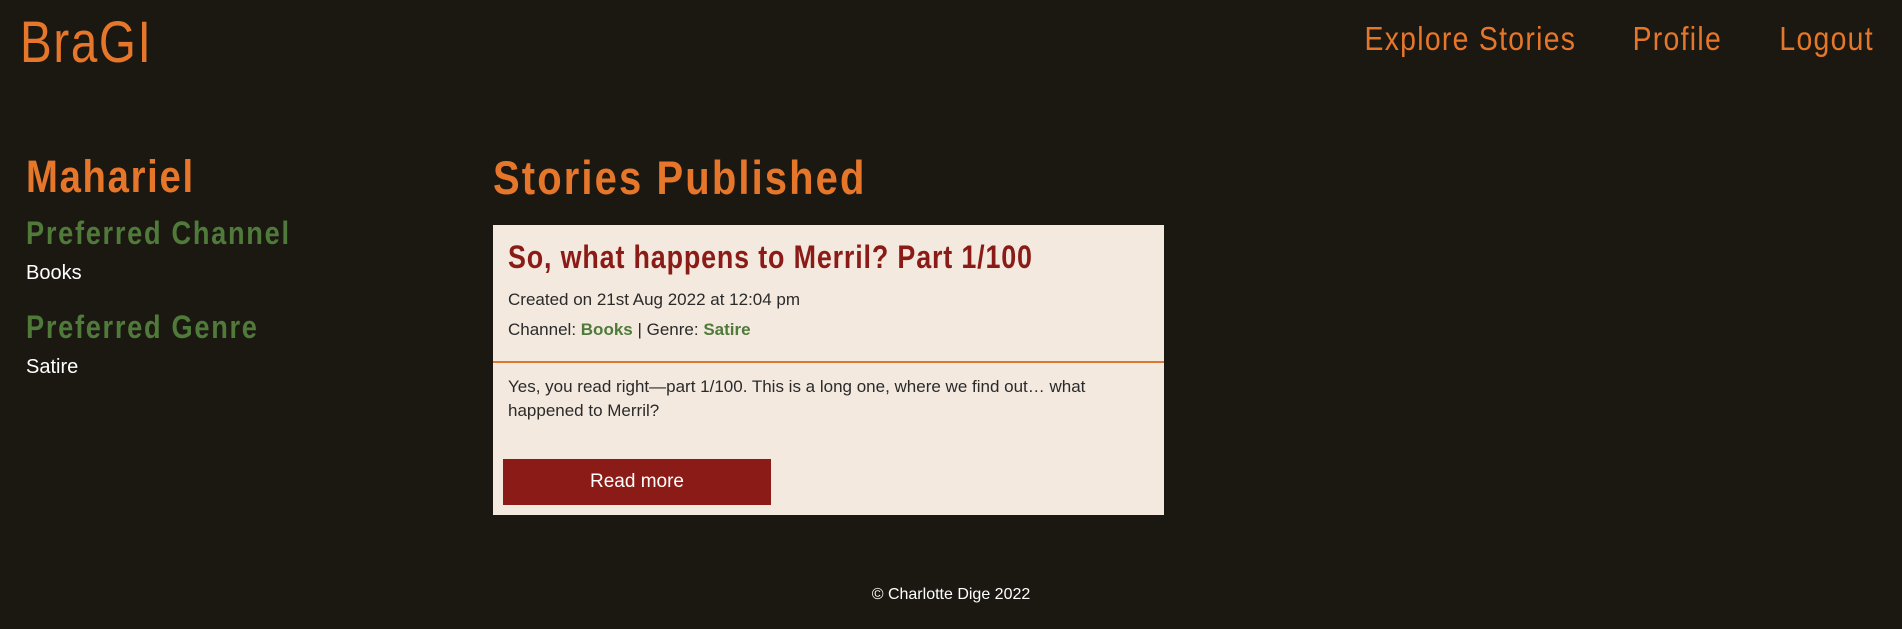 Image resolution: width=1902 pixels, height=629 pixels. I want to click on channel-label: Channel:, so click(544, 330).